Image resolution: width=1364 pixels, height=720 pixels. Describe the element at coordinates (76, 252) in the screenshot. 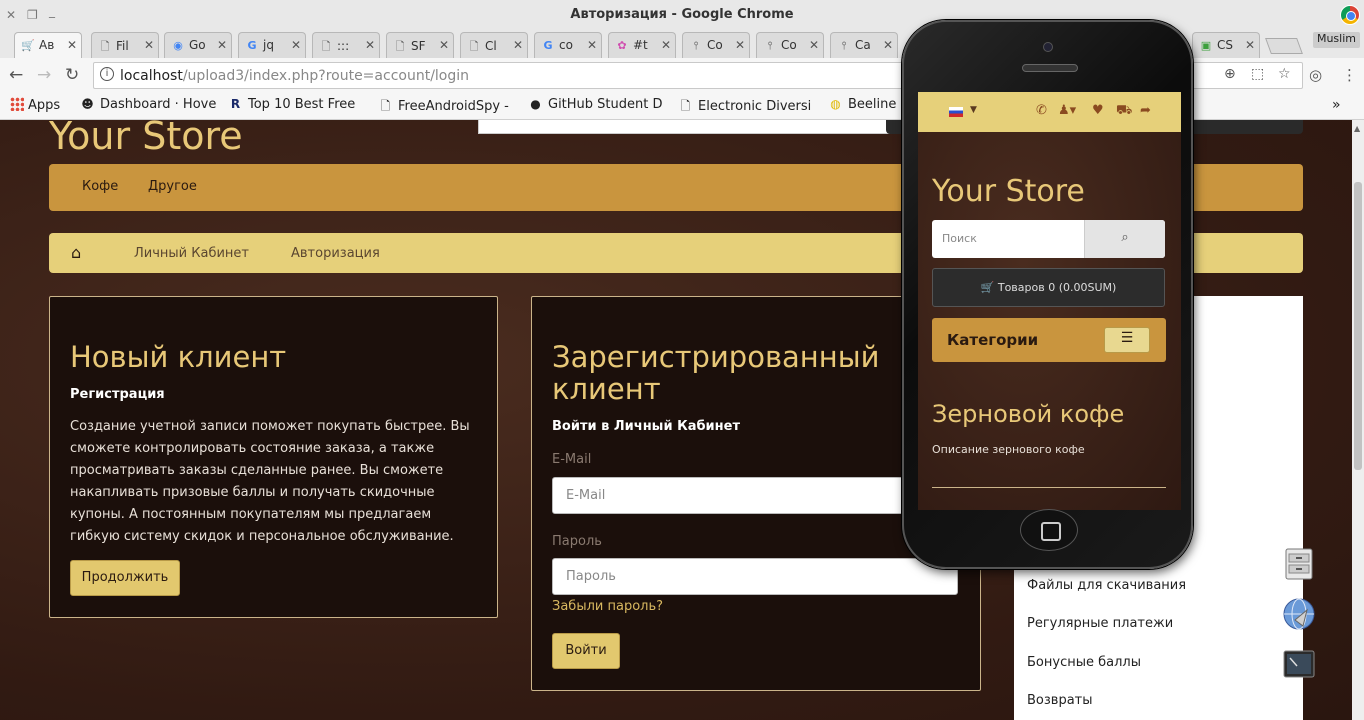

I see `home-icon: ⌂` at that location.